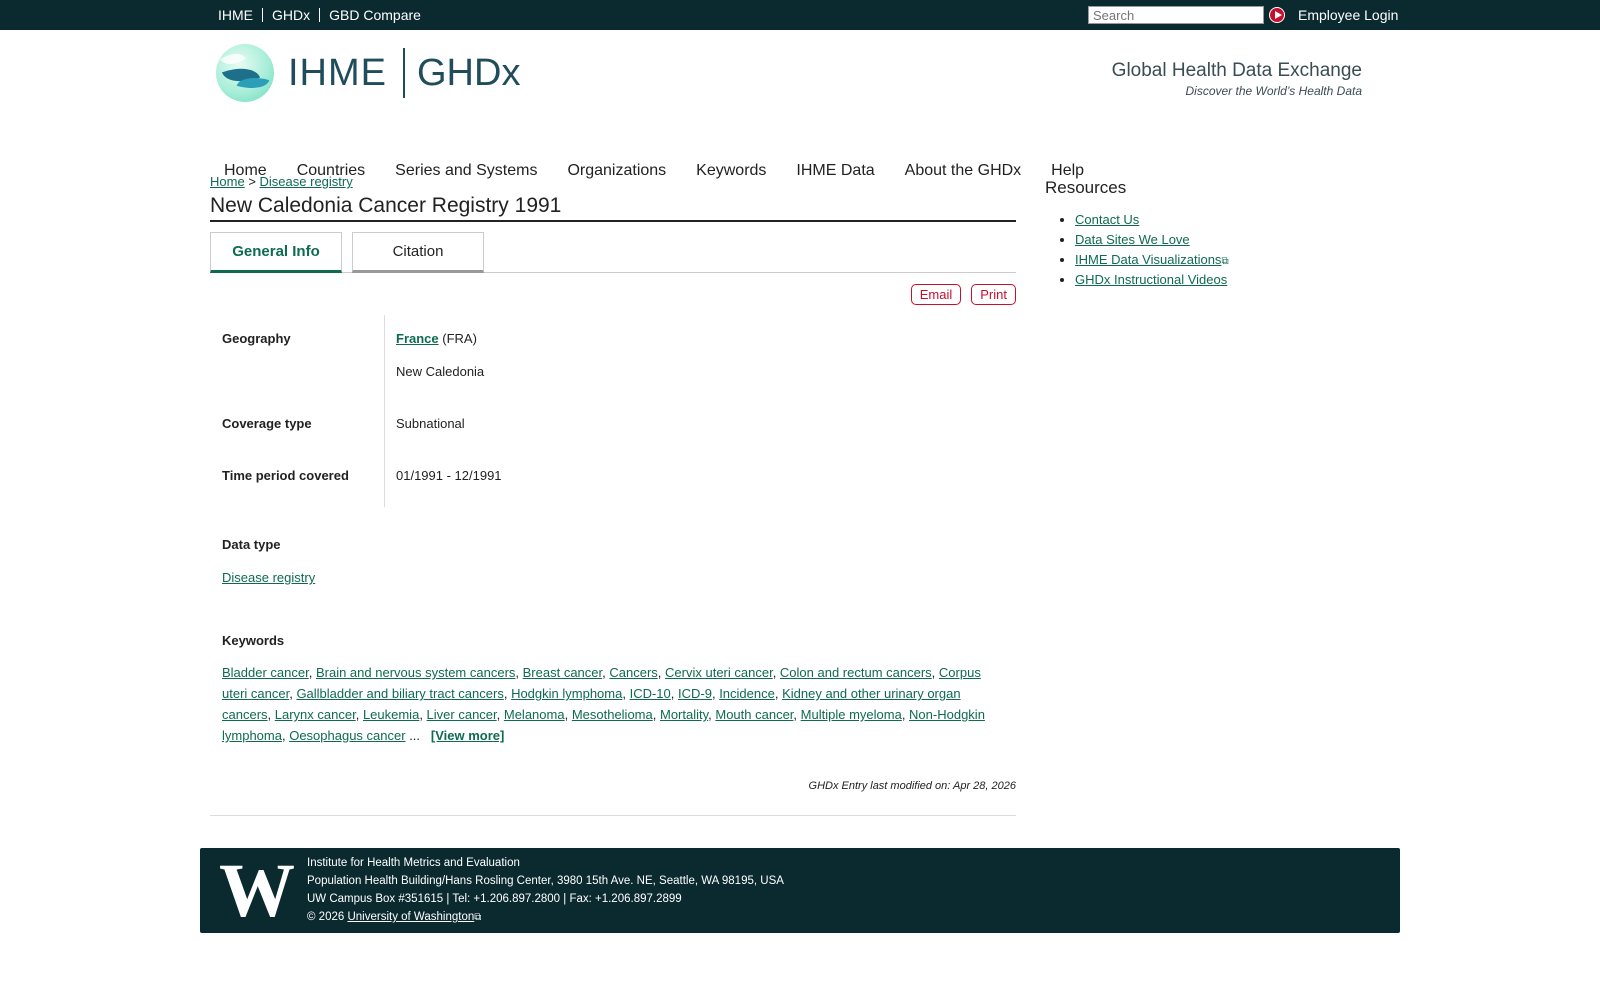  I want to click on keyword-link: ICD-10, so click(650, 693).